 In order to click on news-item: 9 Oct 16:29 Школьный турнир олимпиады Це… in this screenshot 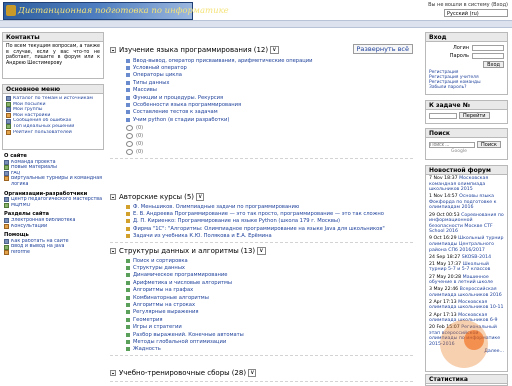, I will do `click(466, 244)`.